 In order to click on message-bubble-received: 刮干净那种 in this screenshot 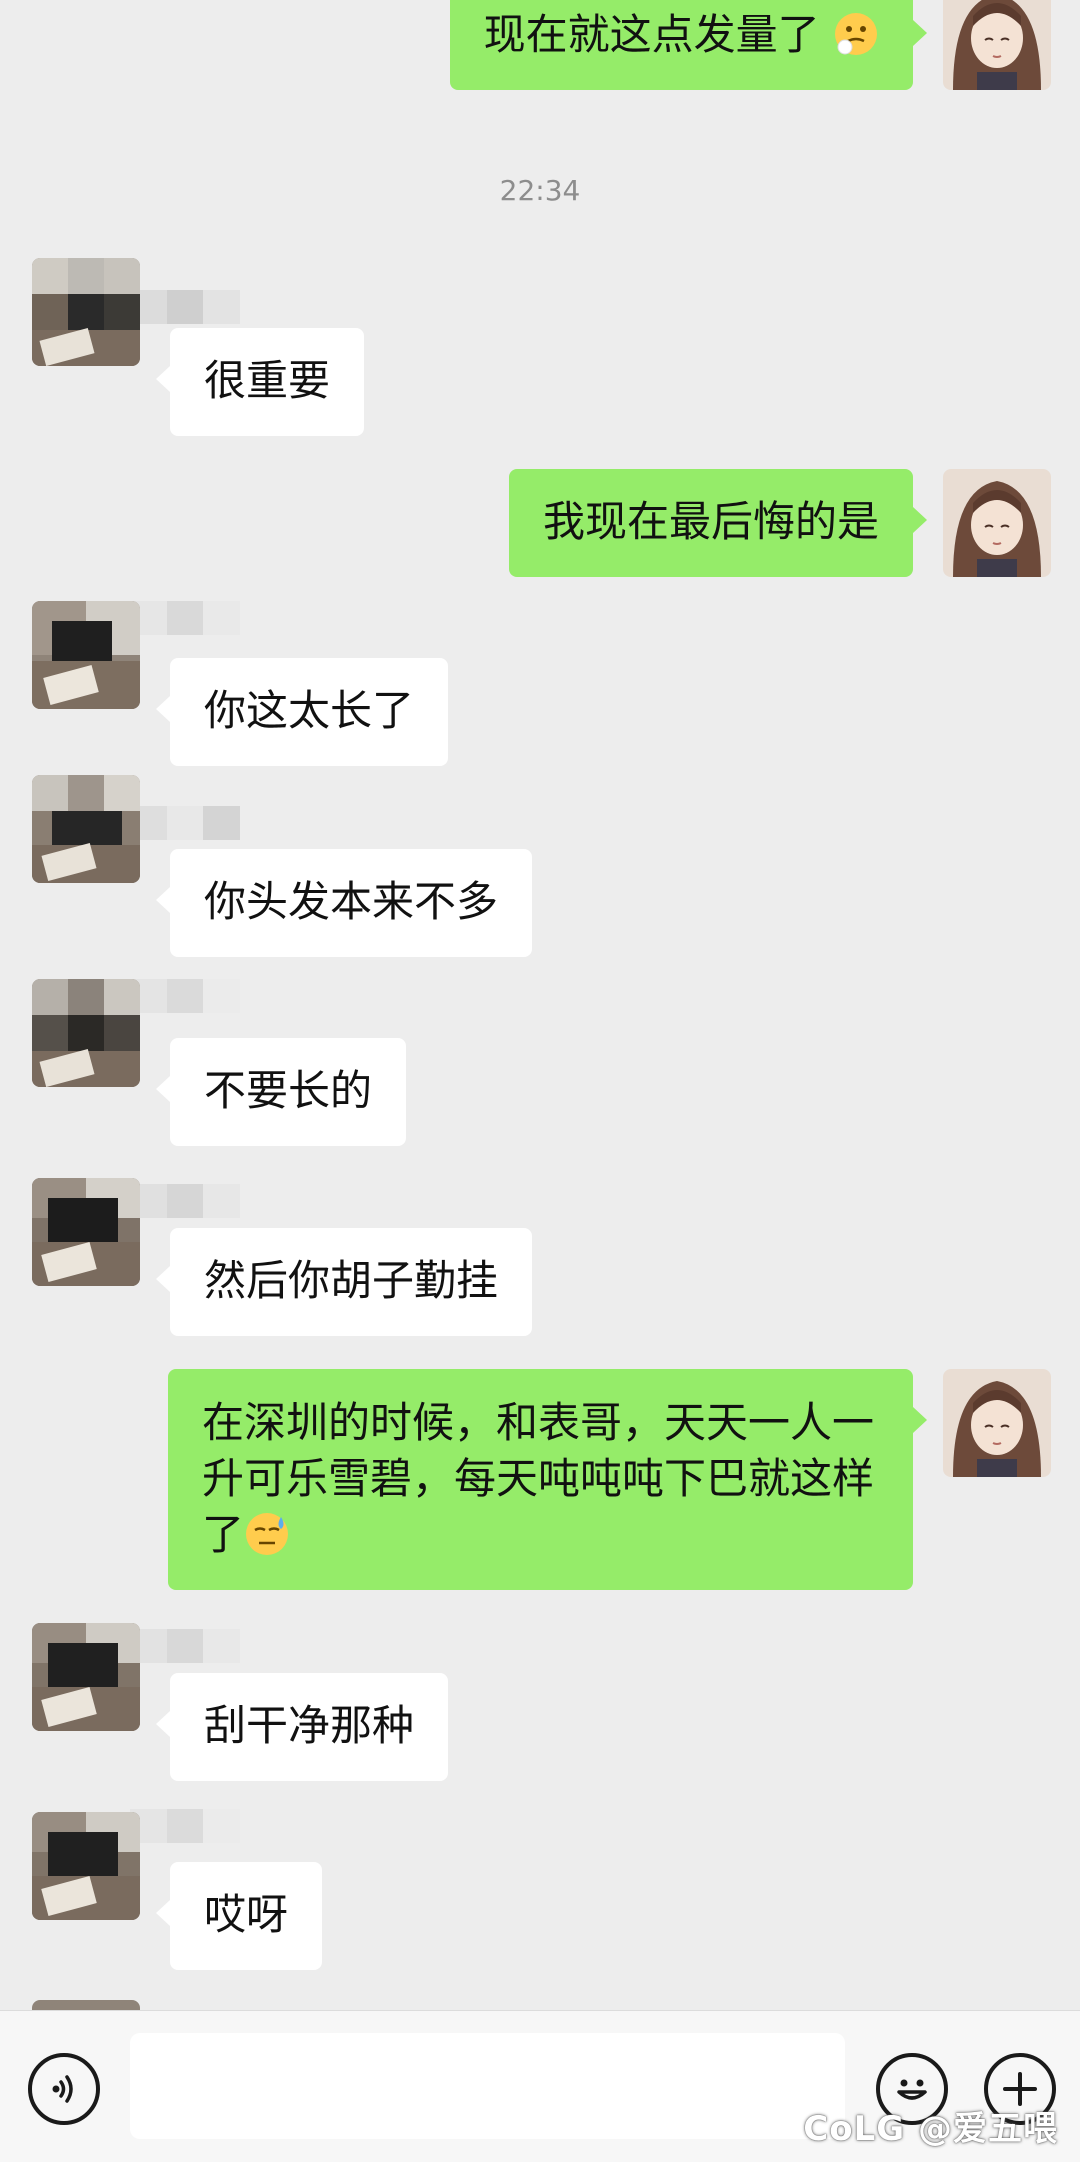, I will do `click(302, 1727)`.